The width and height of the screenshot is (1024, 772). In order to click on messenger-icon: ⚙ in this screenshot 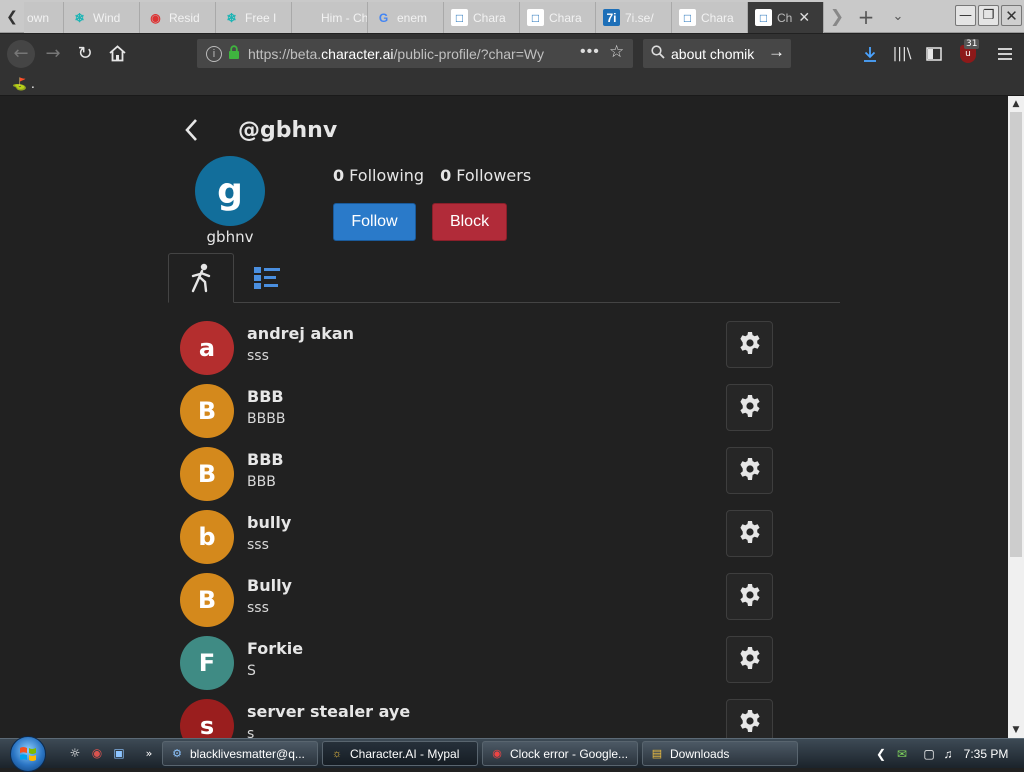, I will do `click(177, 754)`.